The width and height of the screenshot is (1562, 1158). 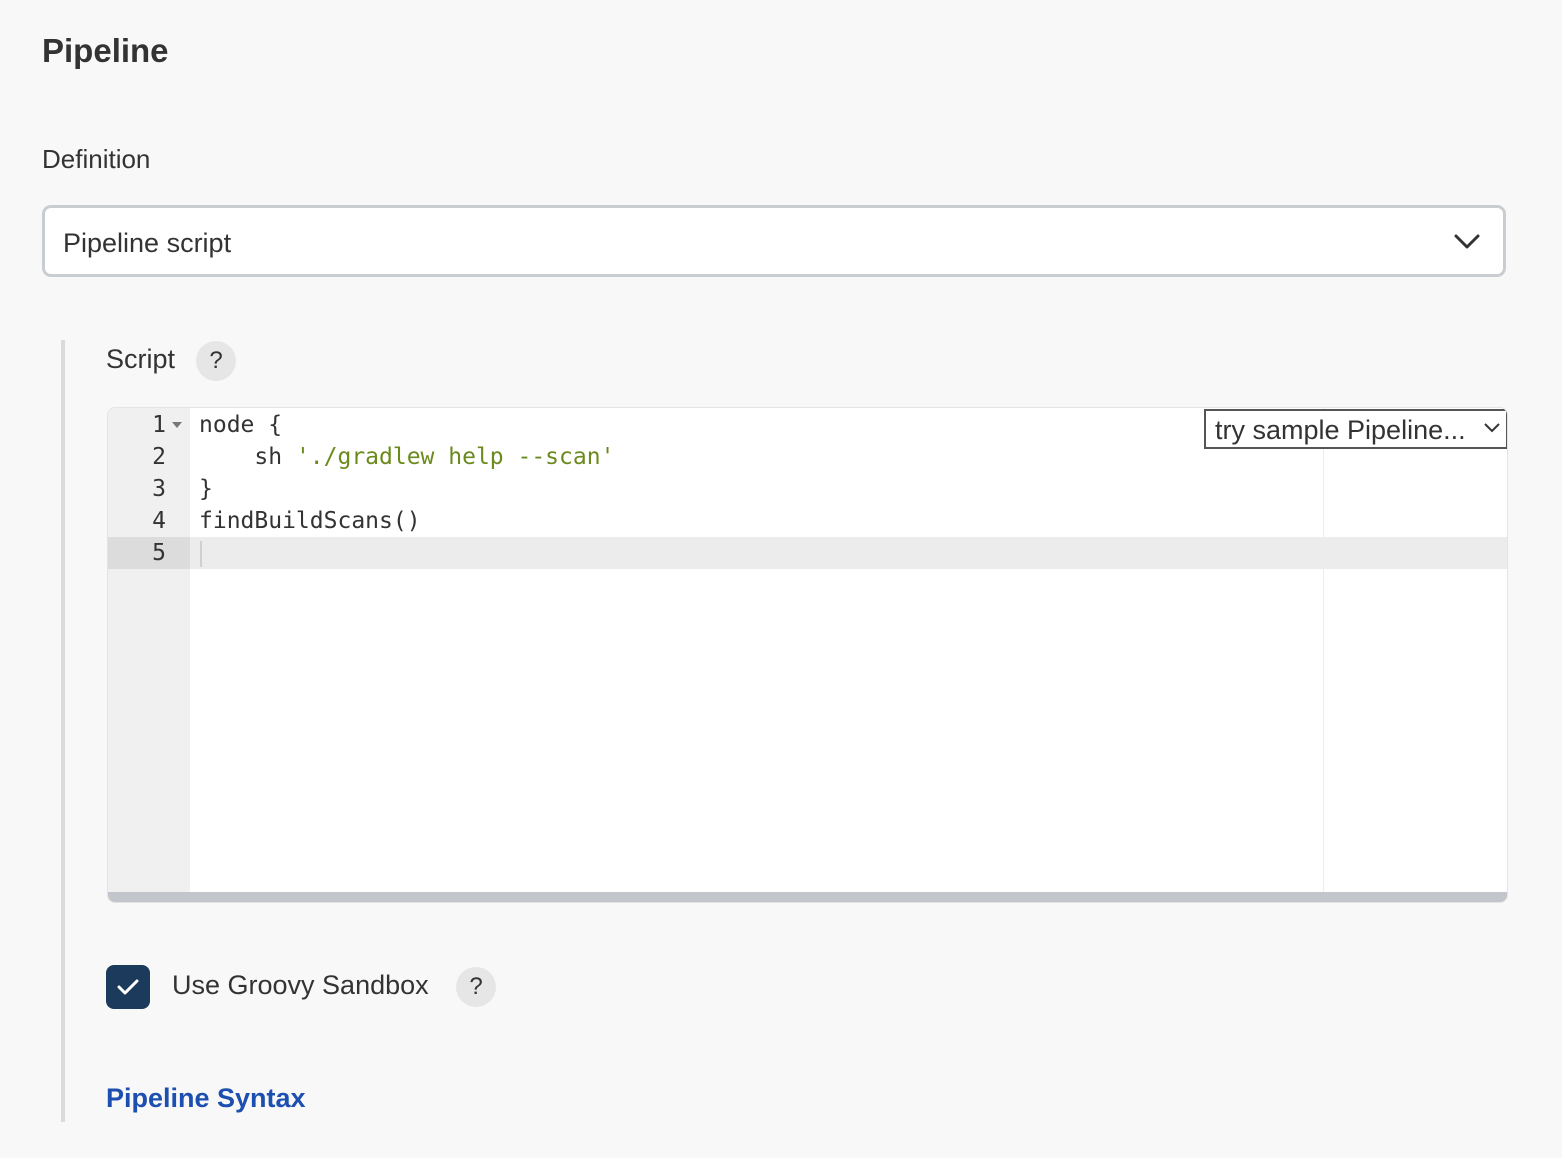 What do you see at coordinates (105, 50) in the screenshot?
I see `section-title: Pipeline` at bounding box center [105, 50].